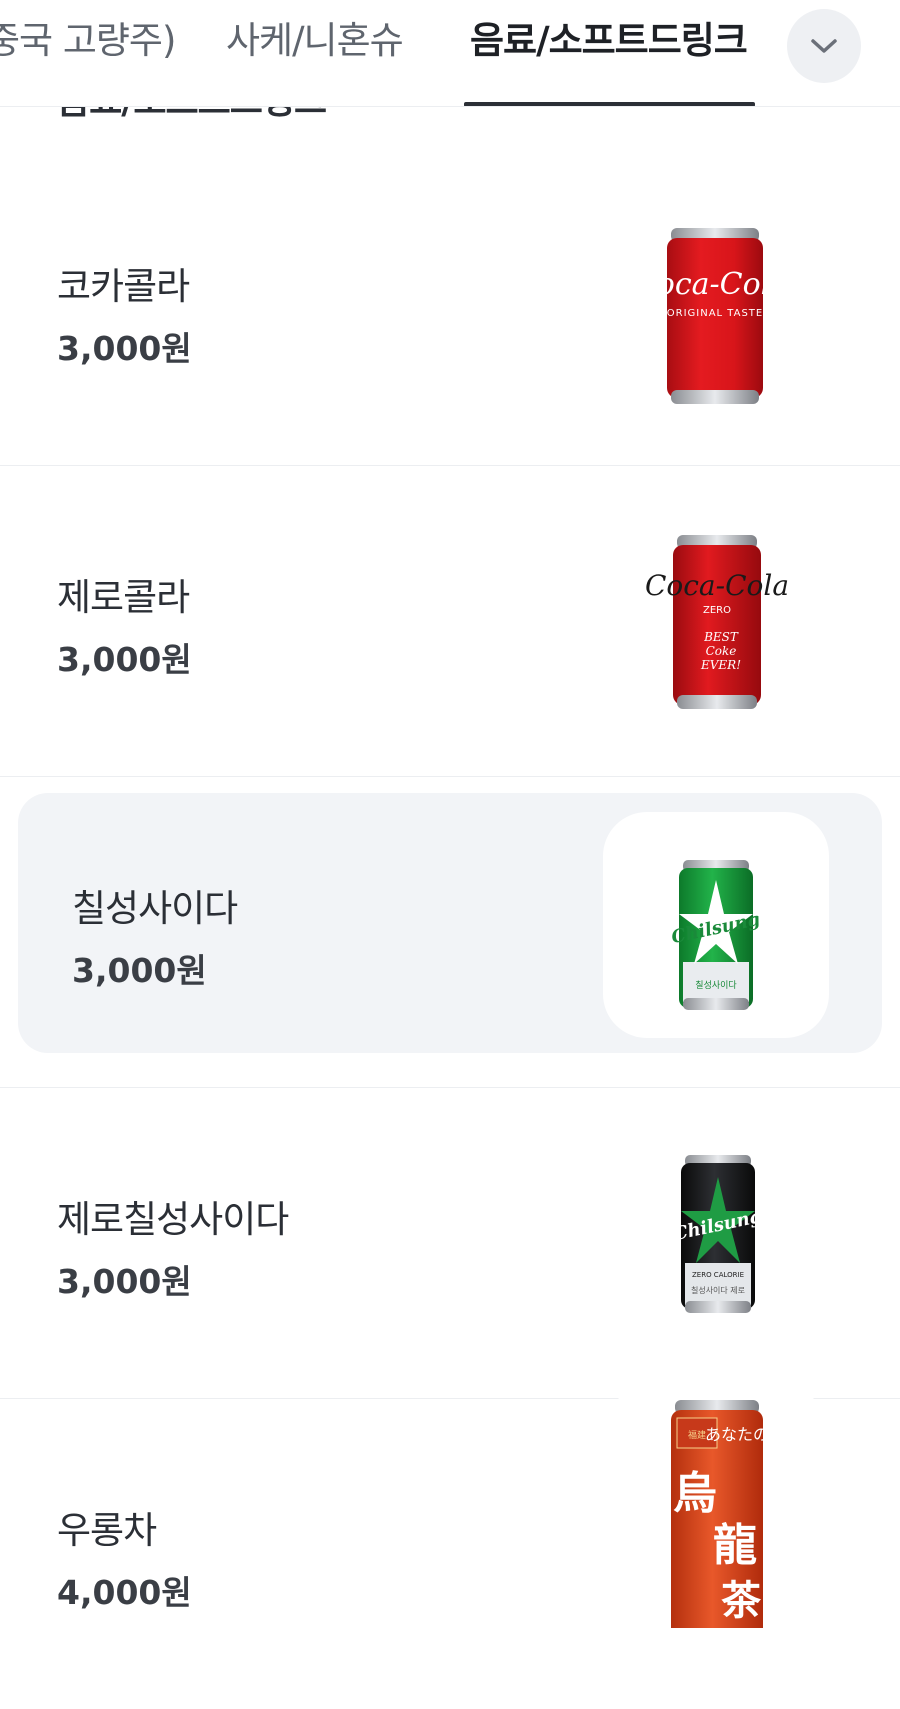 Image resolution: width=900 pixels, height=1709 pixels. I want to click on svg-text: ZERO, so click(717, 610).